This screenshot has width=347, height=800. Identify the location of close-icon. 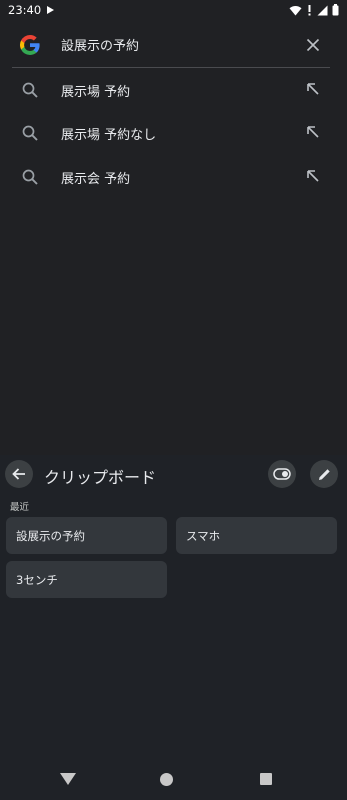
(313, 45).